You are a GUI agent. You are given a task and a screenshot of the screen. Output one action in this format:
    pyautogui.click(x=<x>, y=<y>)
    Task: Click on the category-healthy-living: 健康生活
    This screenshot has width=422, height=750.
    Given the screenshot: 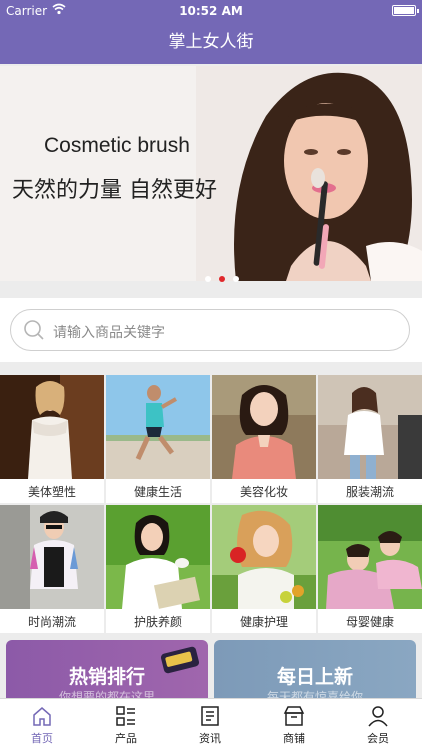 What is the action you would take?
    pyautogui.click(x=158, y=439)
    